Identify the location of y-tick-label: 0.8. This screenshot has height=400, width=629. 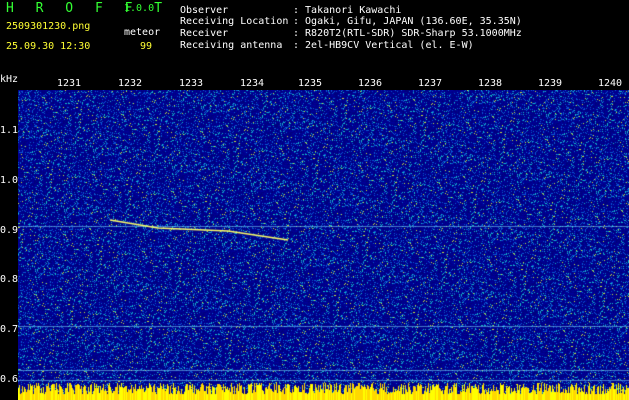
(9, 279).